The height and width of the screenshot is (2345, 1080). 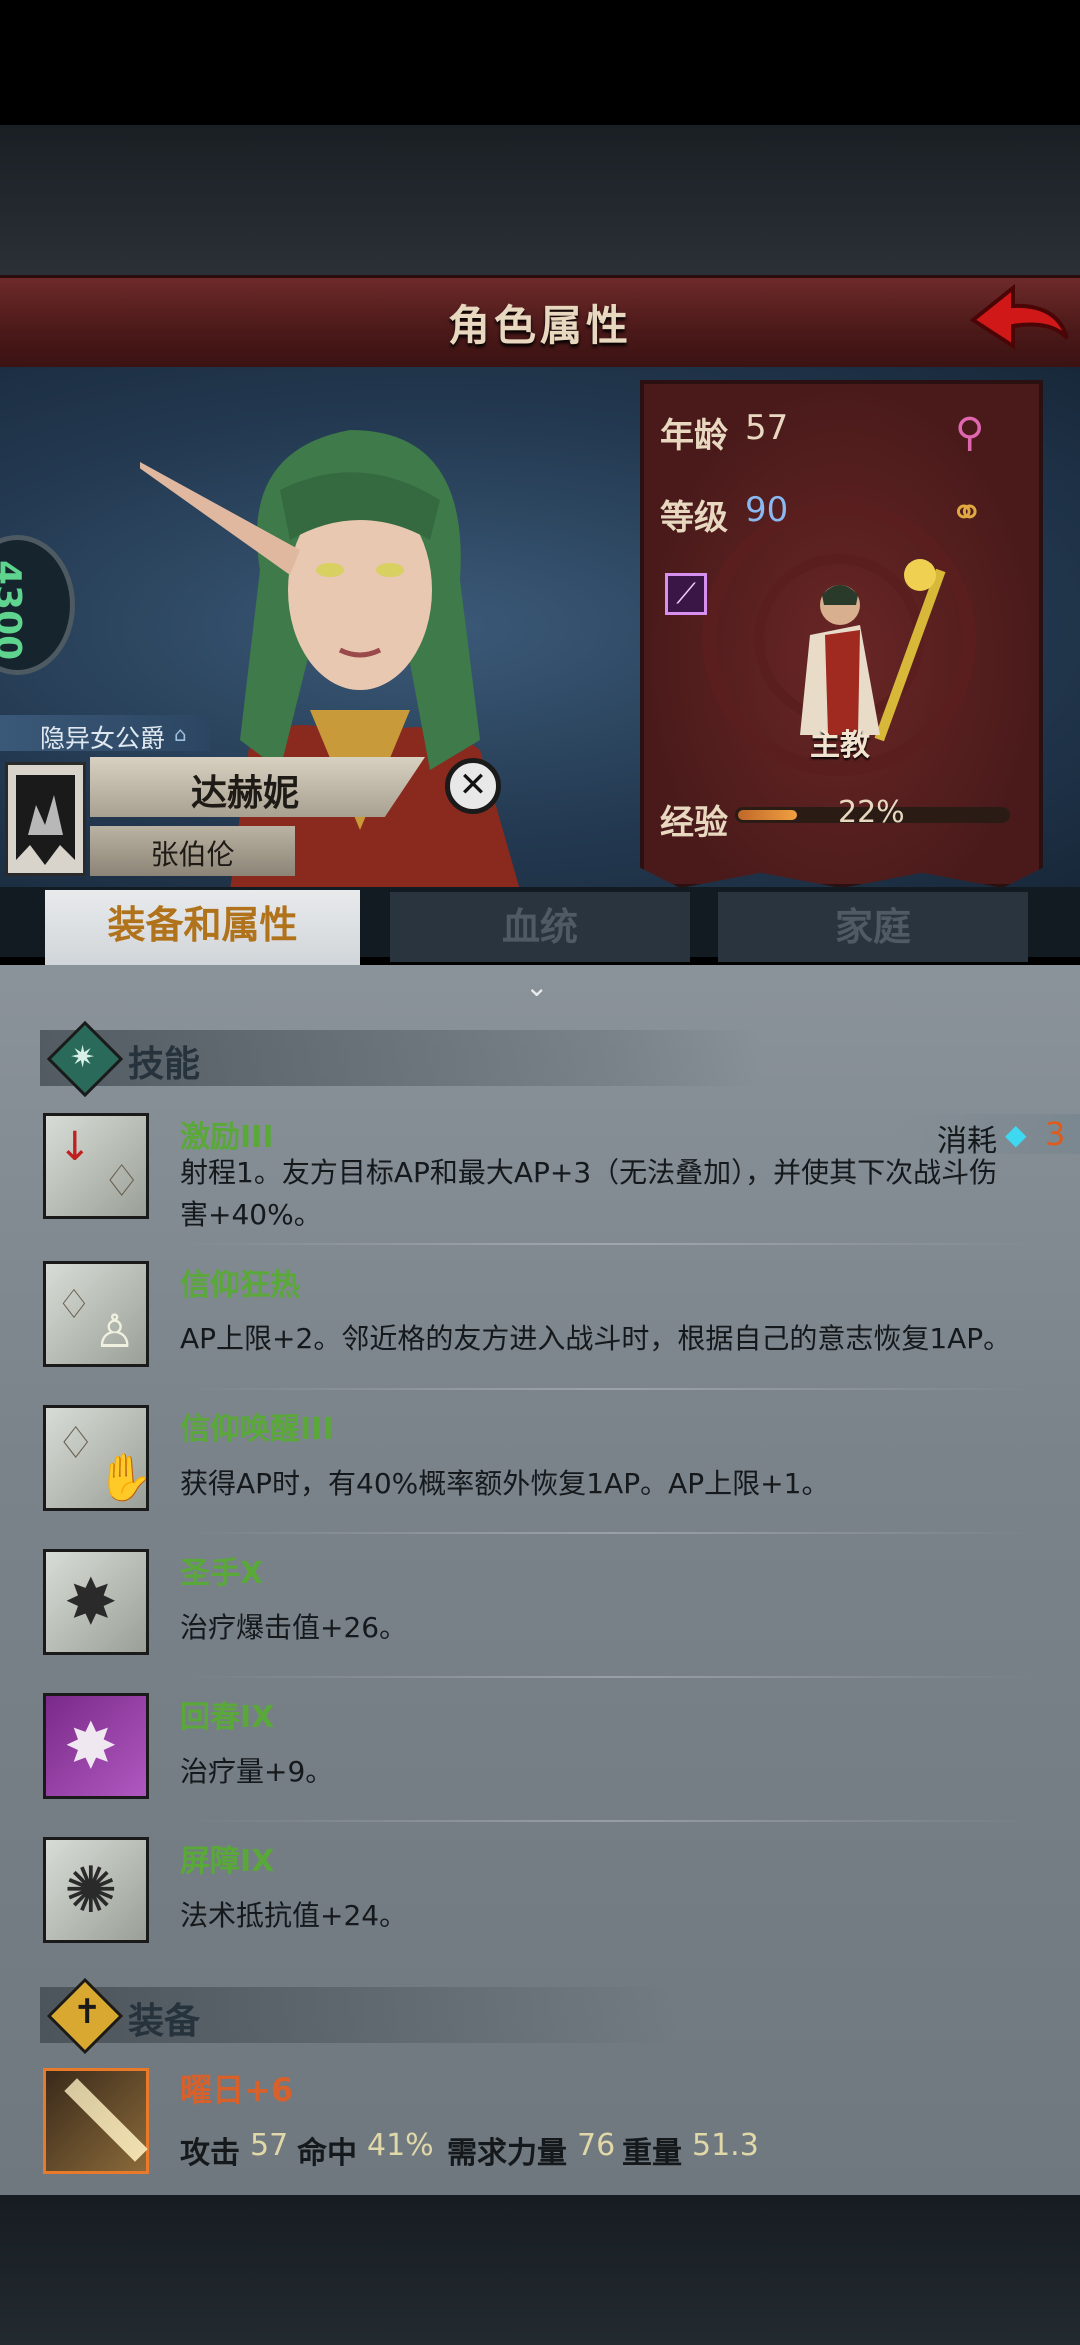 I want to click on skill-name: 信仰狂热, so click(x=240, y=1285).